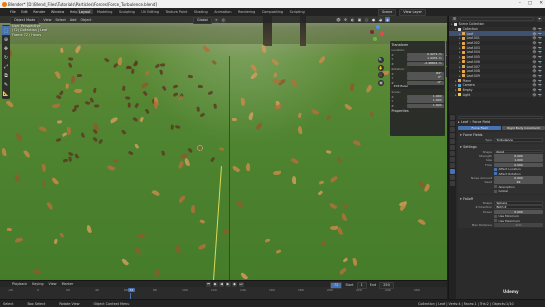 The image size is (545, 307). Describe the element at coordinates (241, 284) in the screenshot. I see `jump-end-icon: ⏭` at that location.